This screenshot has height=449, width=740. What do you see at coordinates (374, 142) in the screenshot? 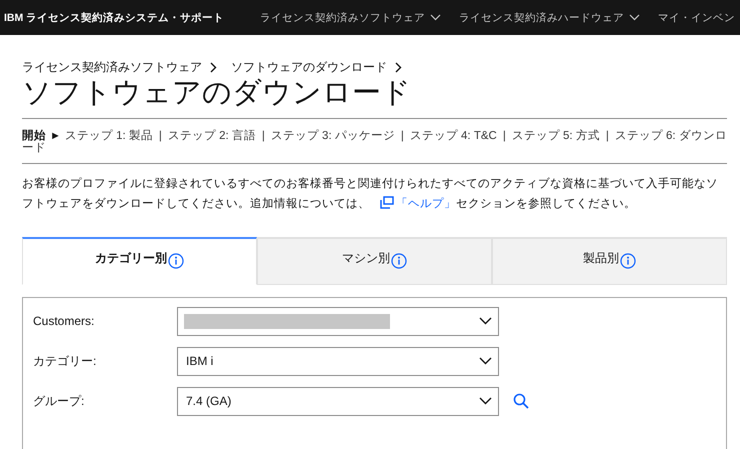
I see `step-progress-text: 開始 ► ステップ 1: 製品 | ステップ 2: 言語 | ステップ 3: パッケージ | ステップ 4: T&C | ステップ 5: 方式 | ステップ 6: ダウンロード` at bounding box center [374, 142].